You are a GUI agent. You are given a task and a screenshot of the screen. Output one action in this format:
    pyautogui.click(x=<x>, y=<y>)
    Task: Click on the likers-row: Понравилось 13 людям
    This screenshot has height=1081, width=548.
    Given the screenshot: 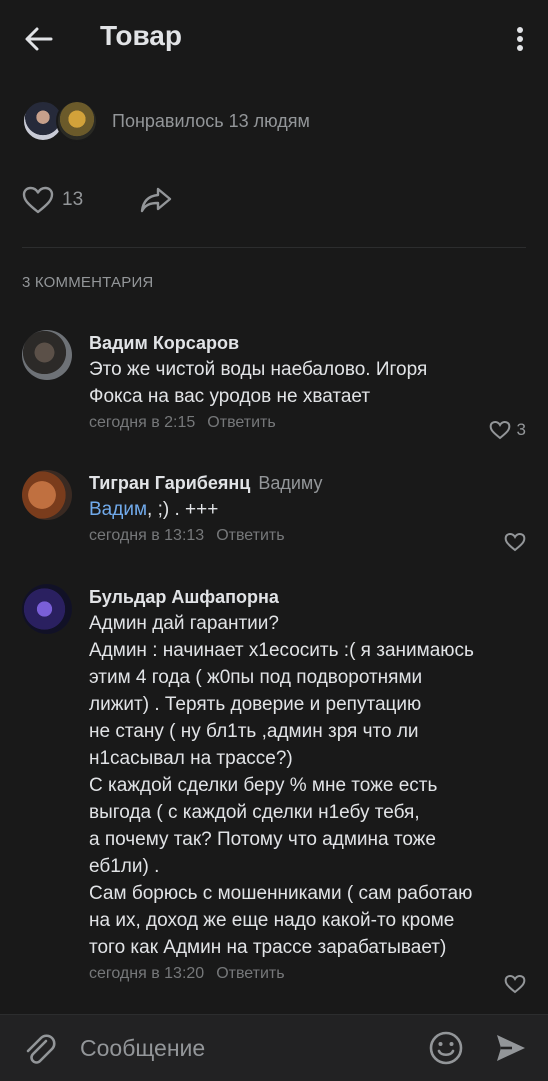 What is the action you would take?
    pyautogui.click(x=166, y=121)
    